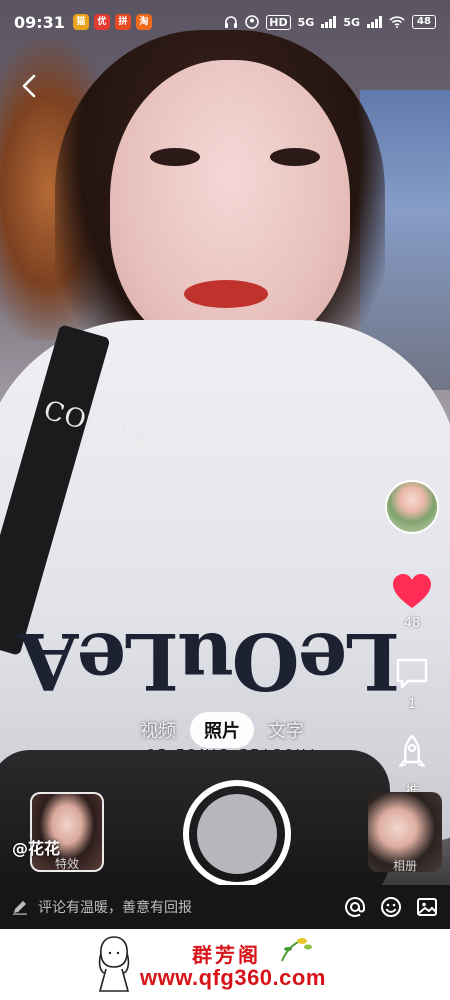  I want to click on like-button: 48, so click(412, 602).